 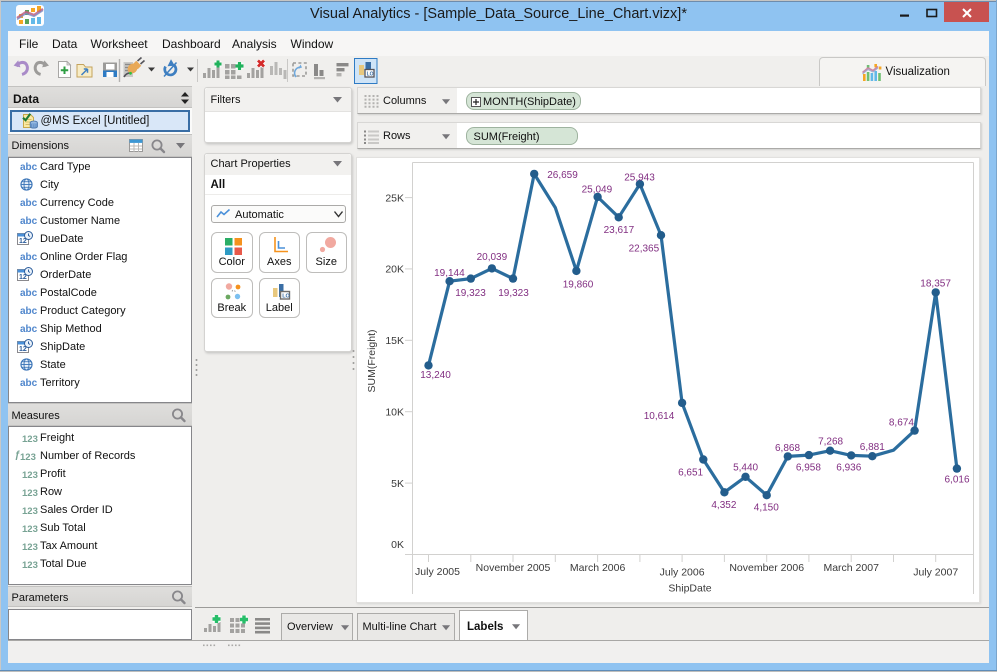 I want to click on svg-text: 22,365, so click(x=644, y=249).